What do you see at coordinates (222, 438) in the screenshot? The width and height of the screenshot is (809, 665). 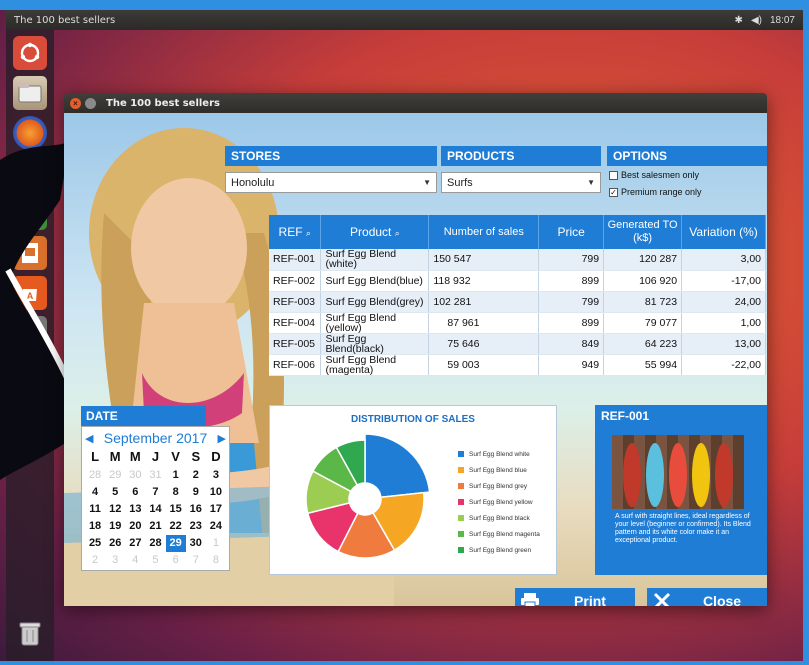 I see `next-month-icon: ▶` at bounding box center [222, 438].